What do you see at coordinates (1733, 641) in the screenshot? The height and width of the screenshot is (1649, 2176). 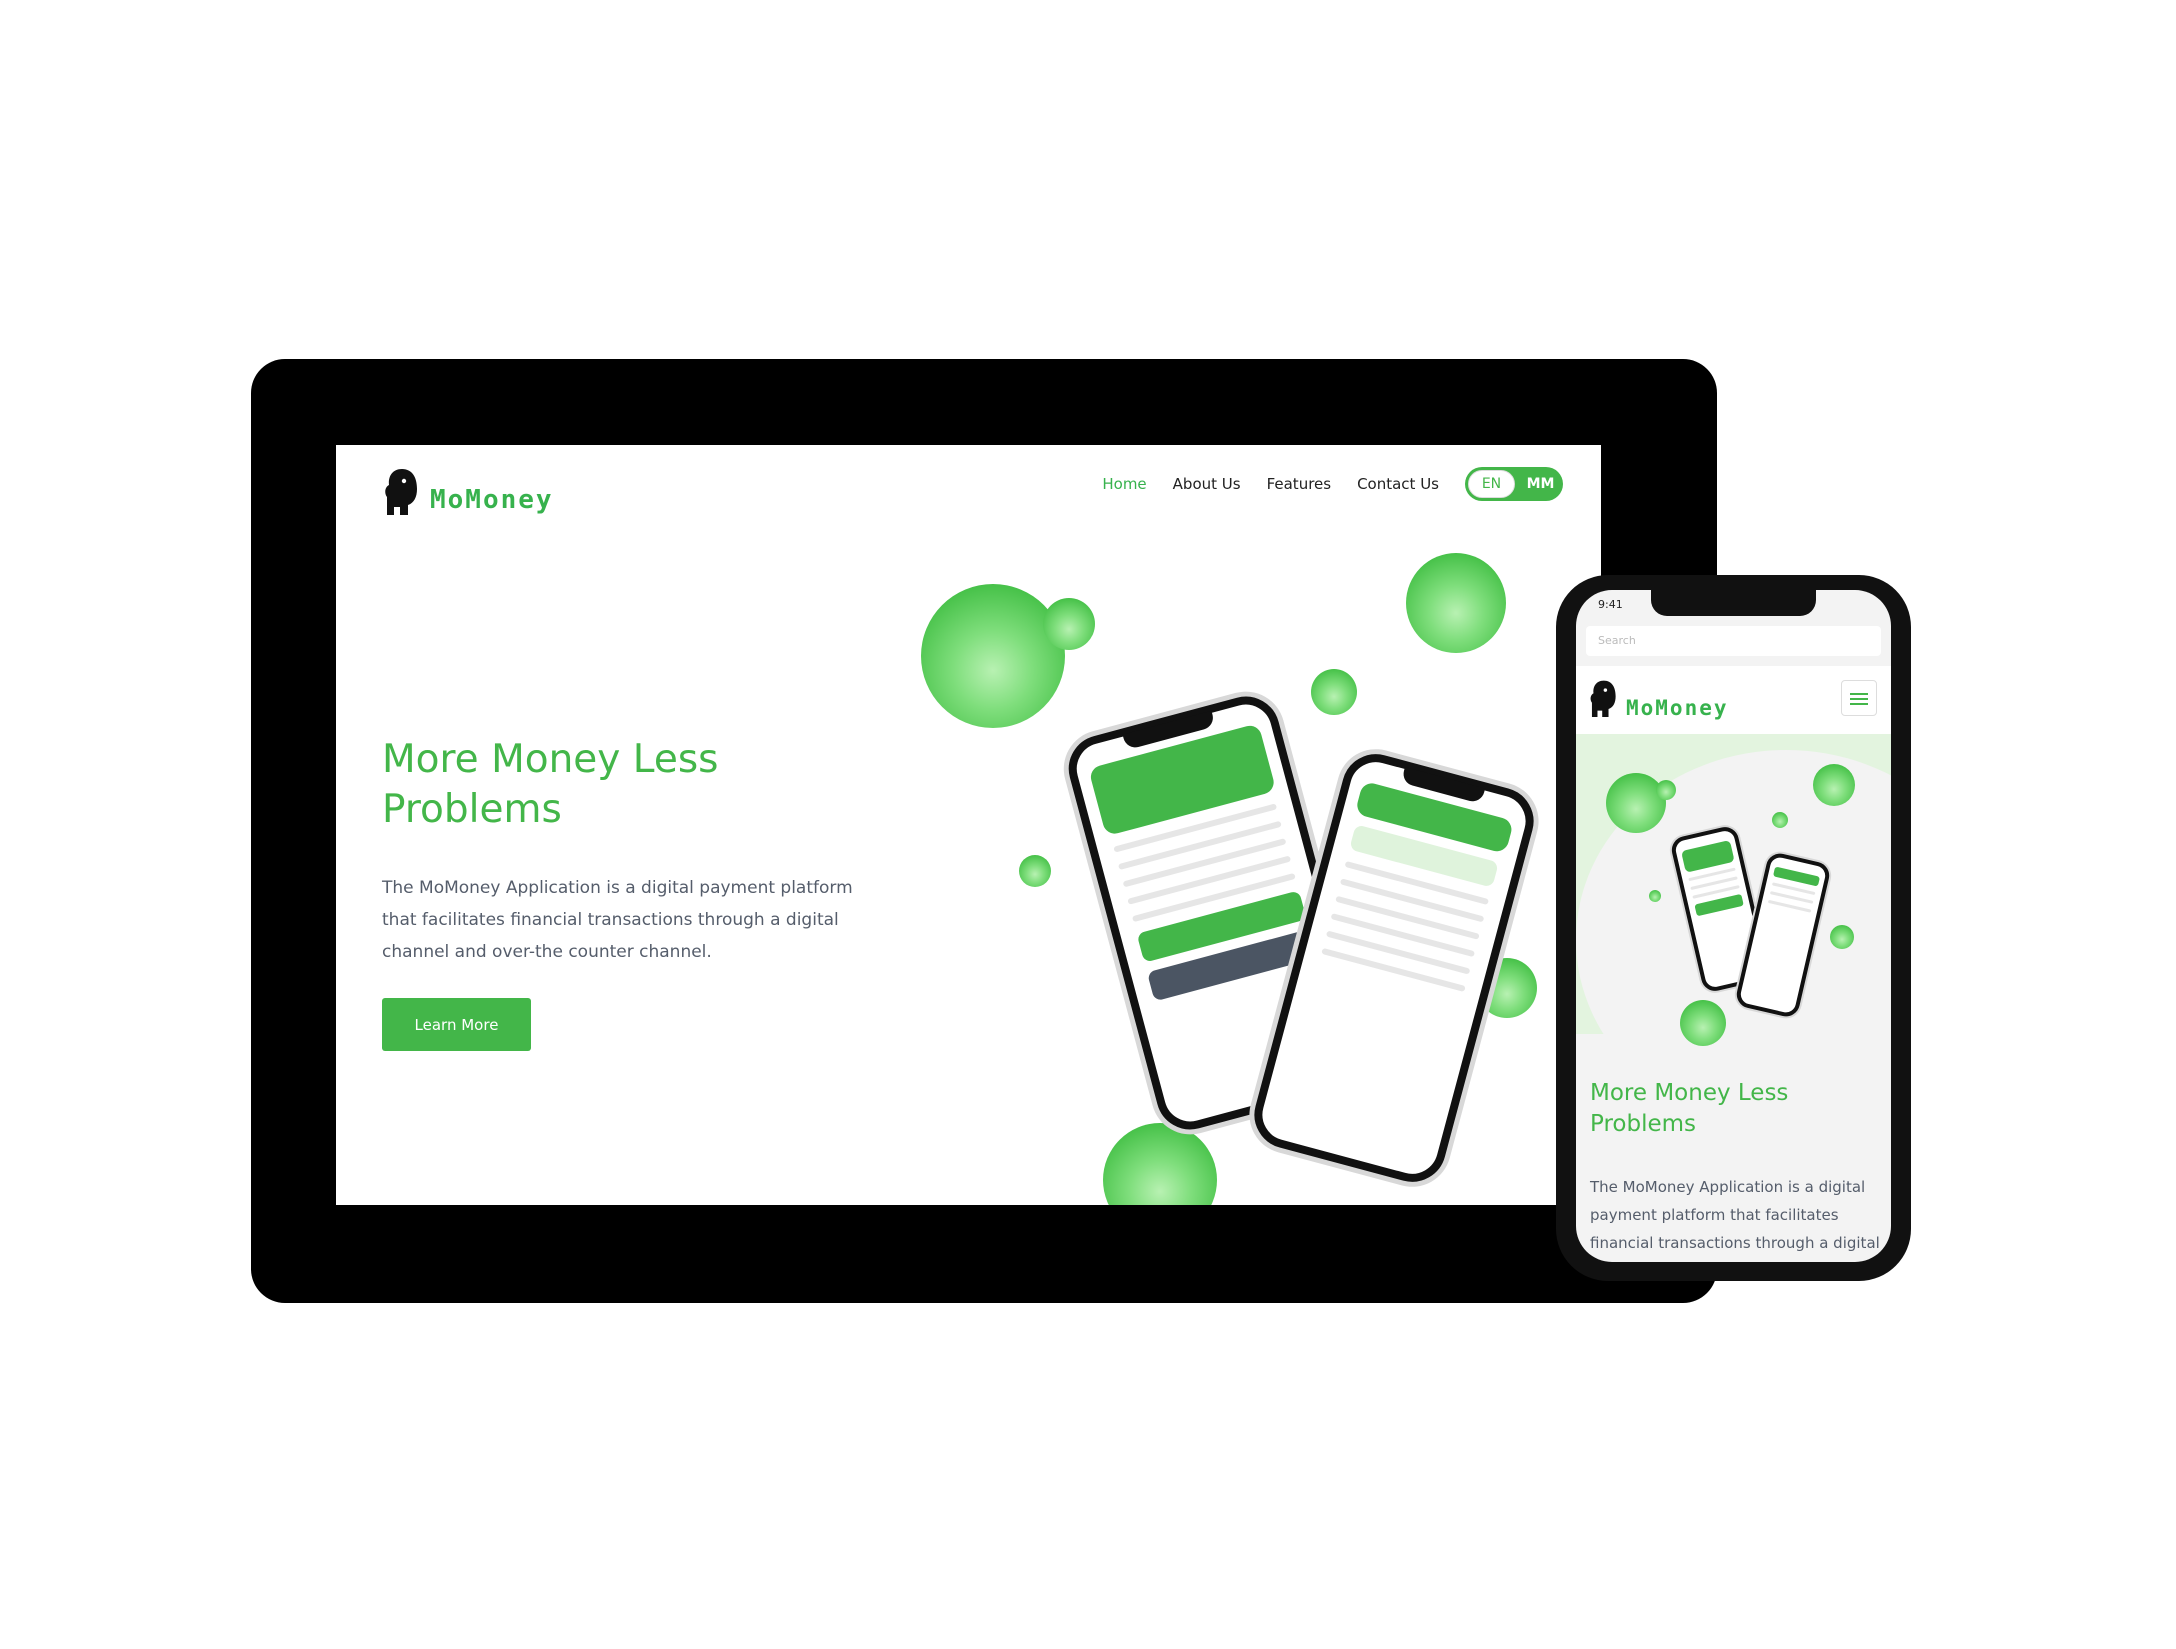 I see `search-input: Search` at bounding box center [1733, 641].